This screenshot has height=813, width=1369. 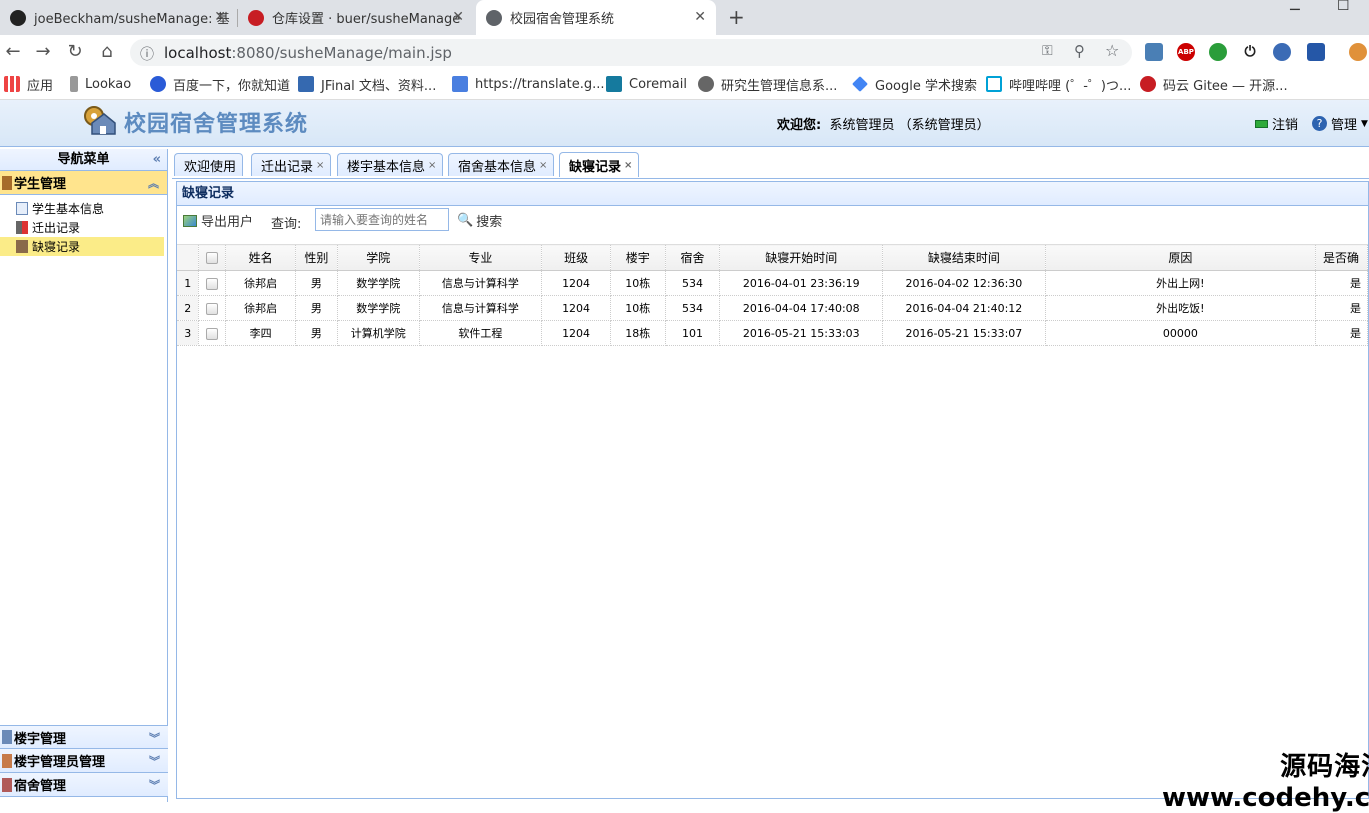 I want to click on column-header: 缺寝结束时间, so click(x=964, y=257).